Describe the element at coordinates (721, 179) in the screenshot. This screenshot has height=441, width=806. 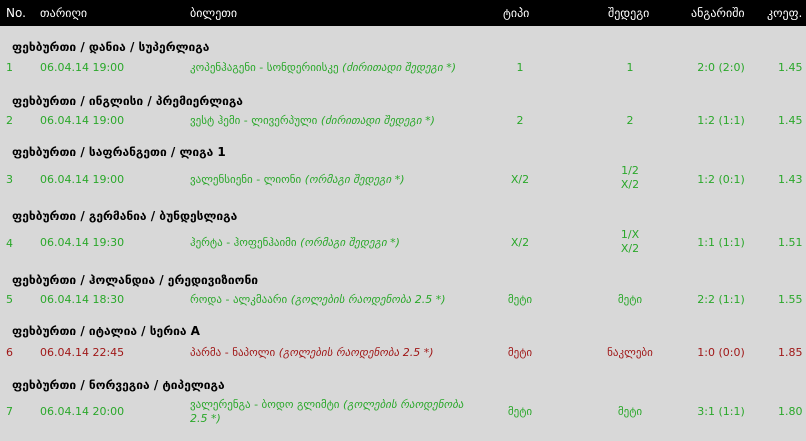
I see `row-score: 1:2 (0:1)` at that location.